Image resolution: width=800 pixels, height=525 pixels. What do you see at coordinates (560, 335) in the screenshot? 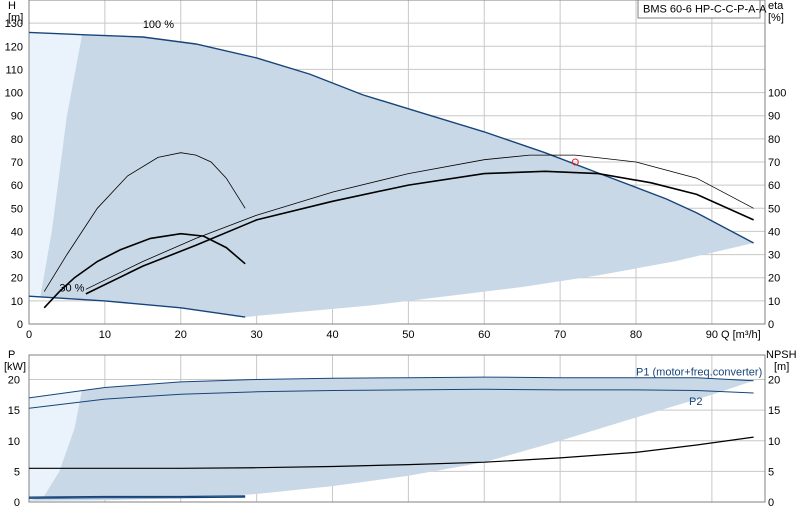
I see `x-tick-label: 70` at bounding box center [560, 335].